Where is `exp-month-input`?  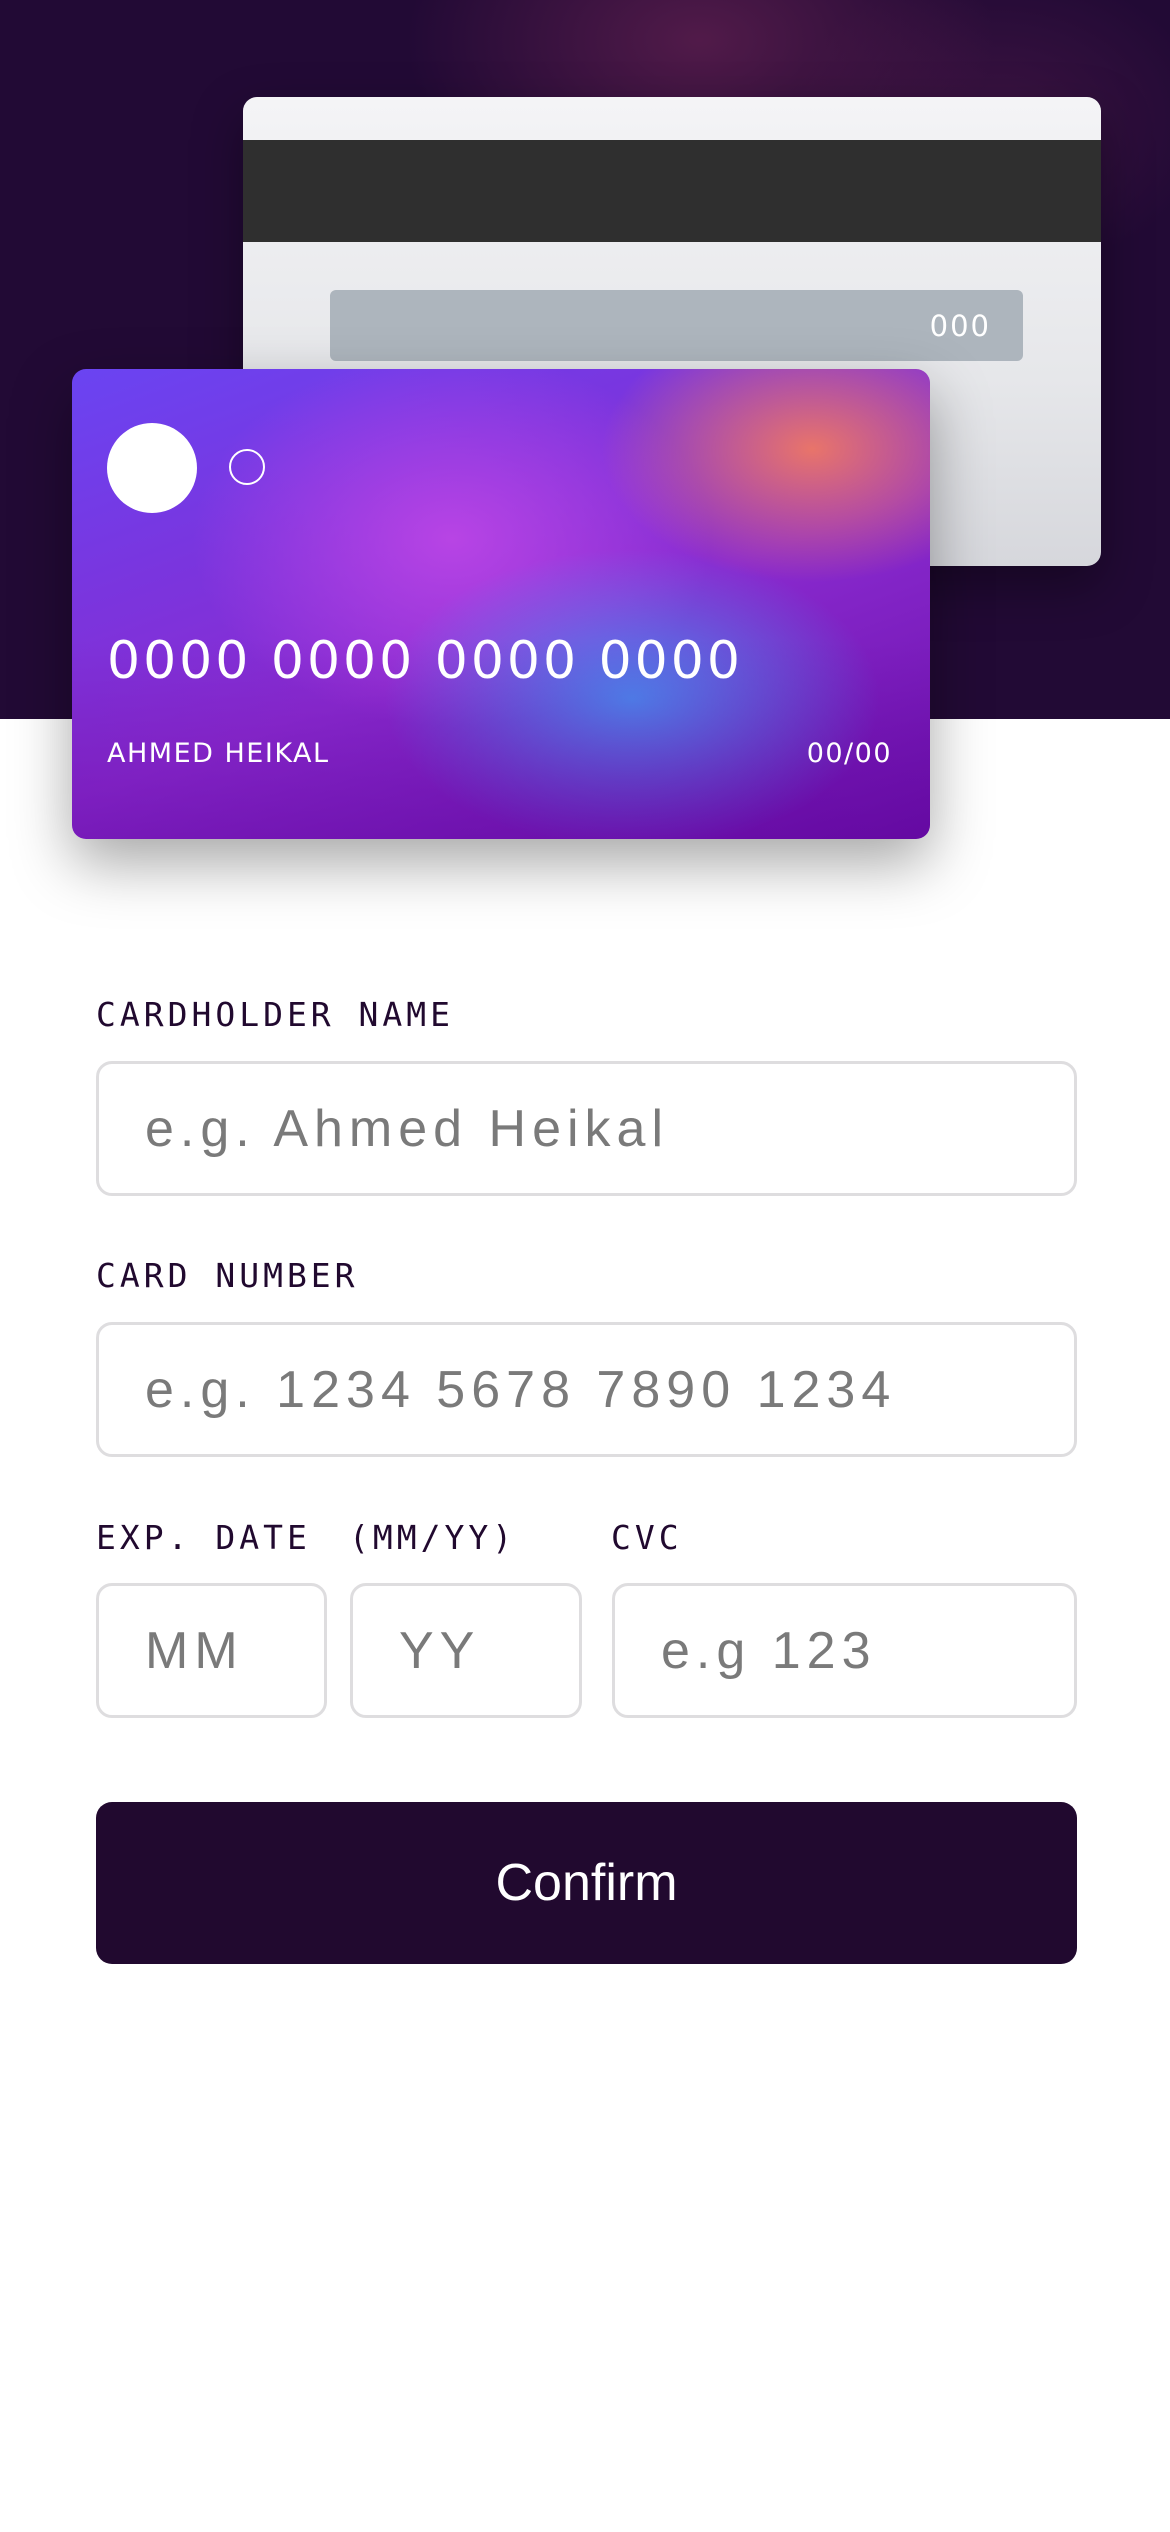
exp-month-input is located at coordinates (211, 1650).